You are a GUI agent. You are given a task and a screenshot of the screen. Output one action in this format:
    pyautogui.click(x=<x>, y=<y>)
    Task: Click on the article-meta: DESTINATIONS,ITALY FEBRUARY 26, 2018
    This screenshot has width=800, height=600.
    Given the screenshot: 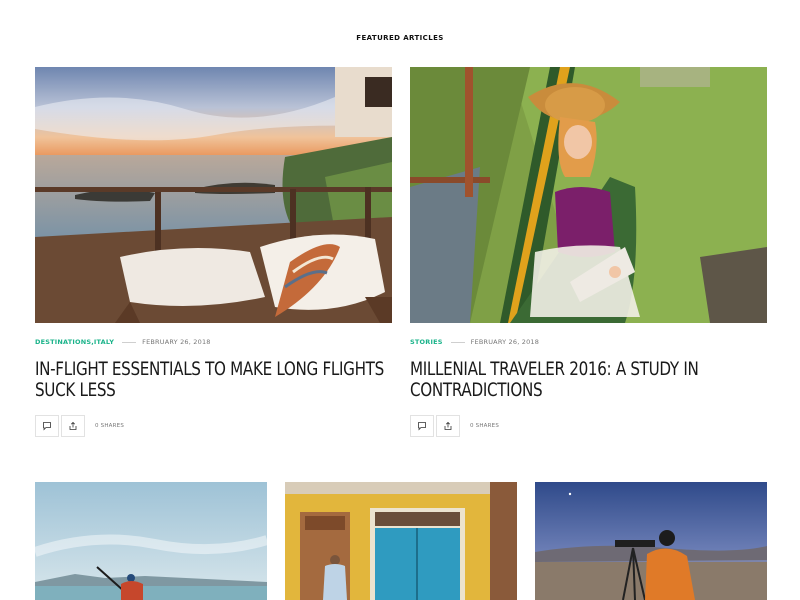 What is the action you would take?
    pyautogui.click(x=213, y=342)
    